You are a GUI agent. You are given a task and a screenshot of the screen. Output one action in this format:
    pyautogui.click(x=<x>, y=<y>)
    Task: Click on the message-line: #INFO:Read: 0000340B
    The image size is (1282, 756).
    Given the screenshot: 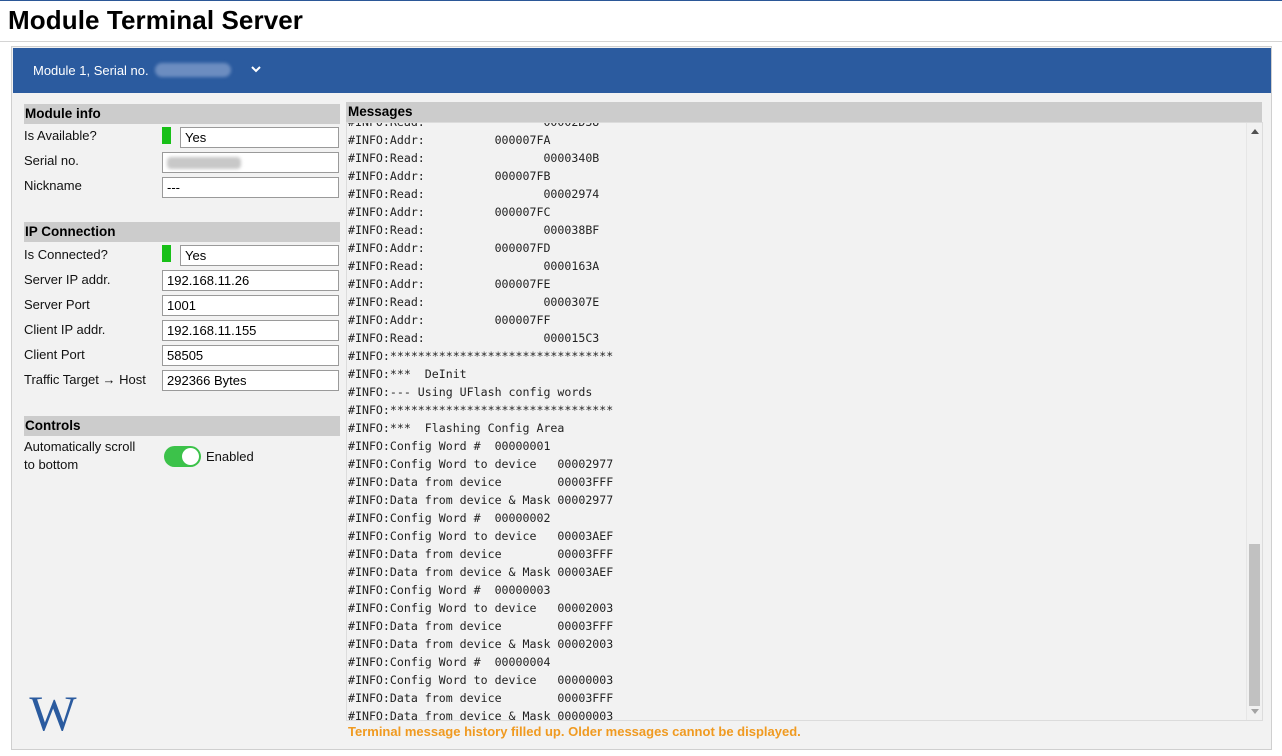 What is the action you would take?
    pyautogui.click(x=474, y=158)
    